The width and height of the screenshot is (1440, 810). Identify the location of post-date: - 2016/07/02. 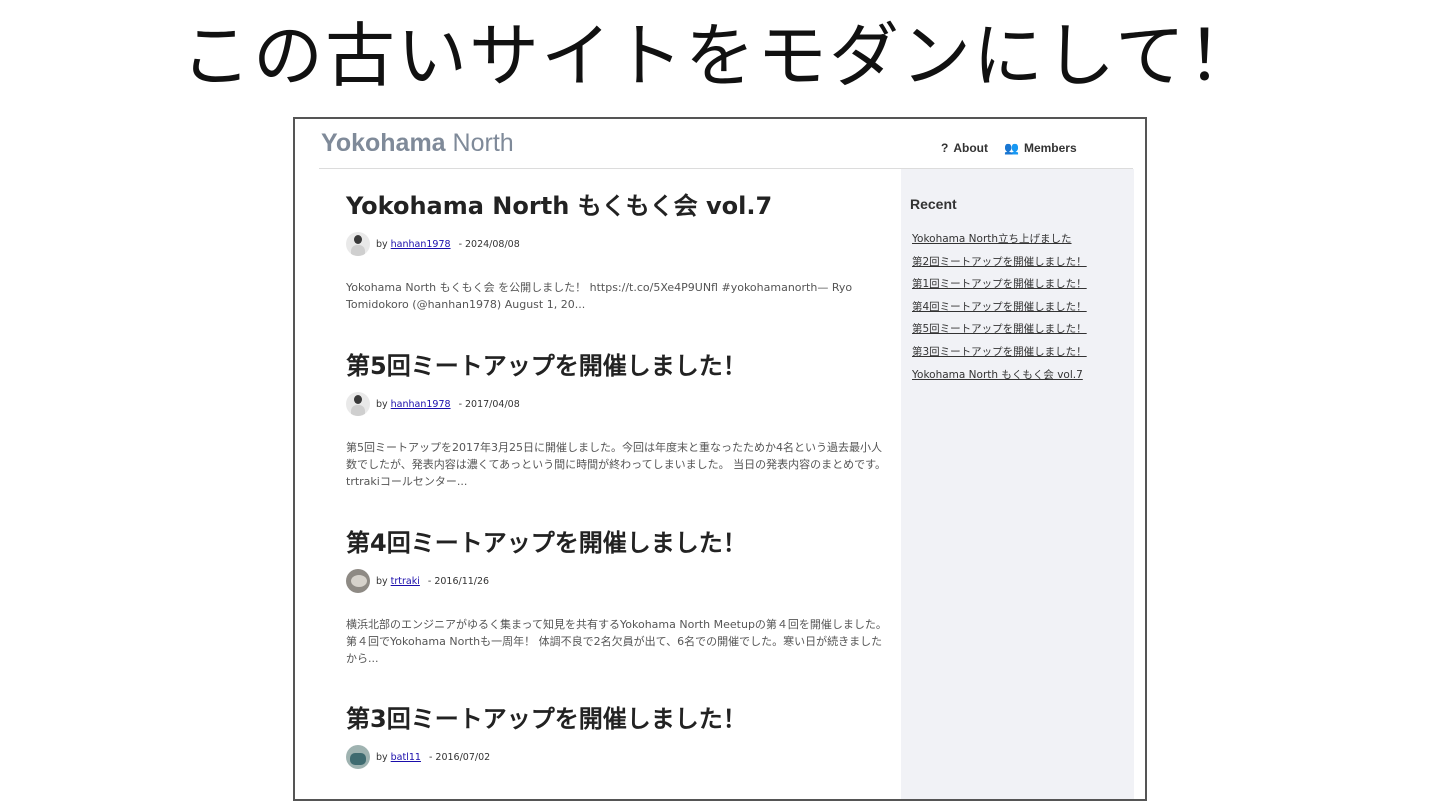
(459, 757).